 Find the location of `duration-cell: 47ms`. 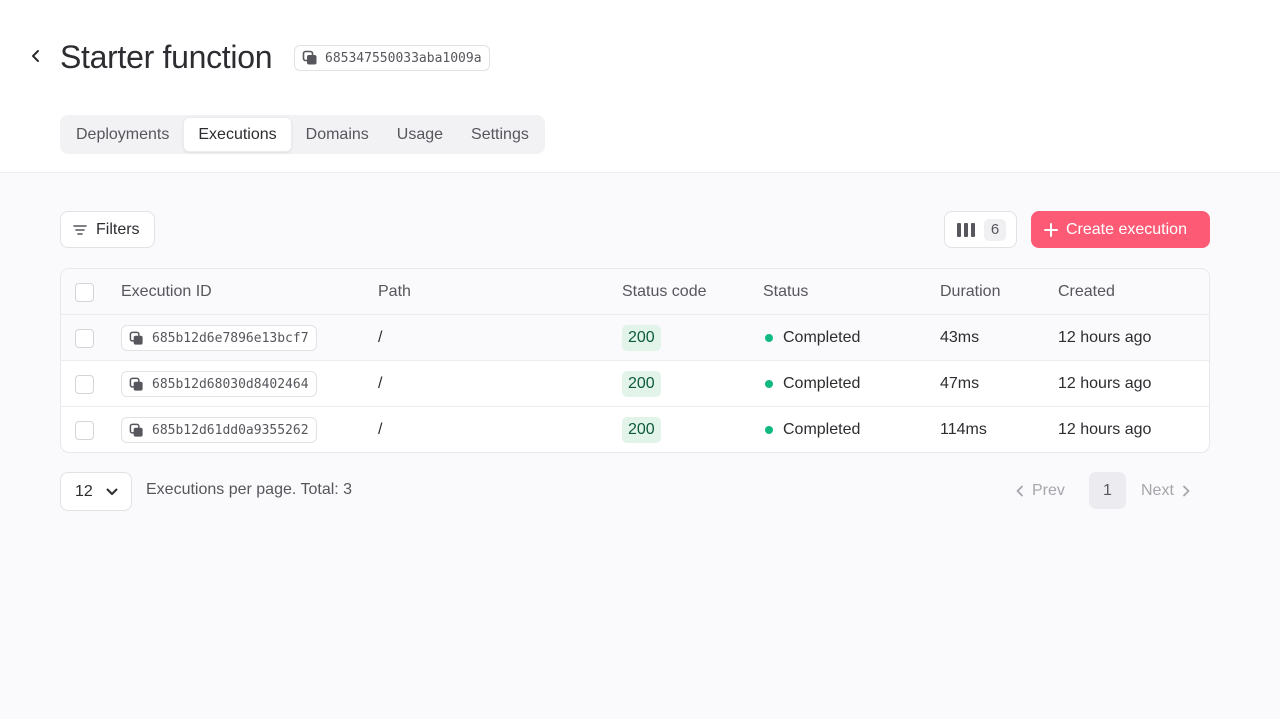

duration-cell: 47ms is located at coordinates (960, 383).